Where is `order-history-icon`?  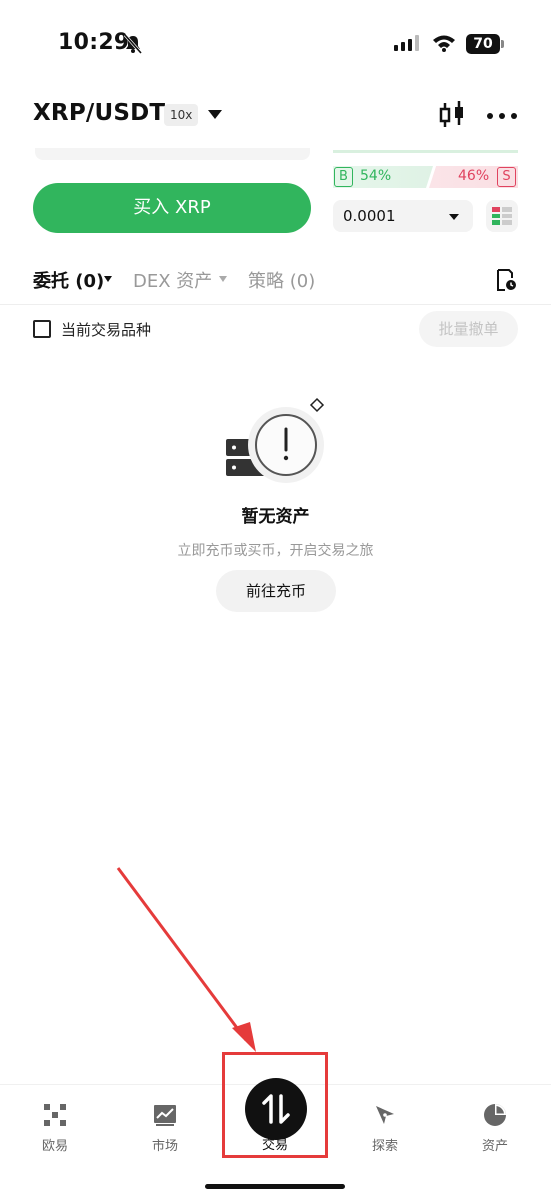 order-history-icon is located at coordinates (506, 280).